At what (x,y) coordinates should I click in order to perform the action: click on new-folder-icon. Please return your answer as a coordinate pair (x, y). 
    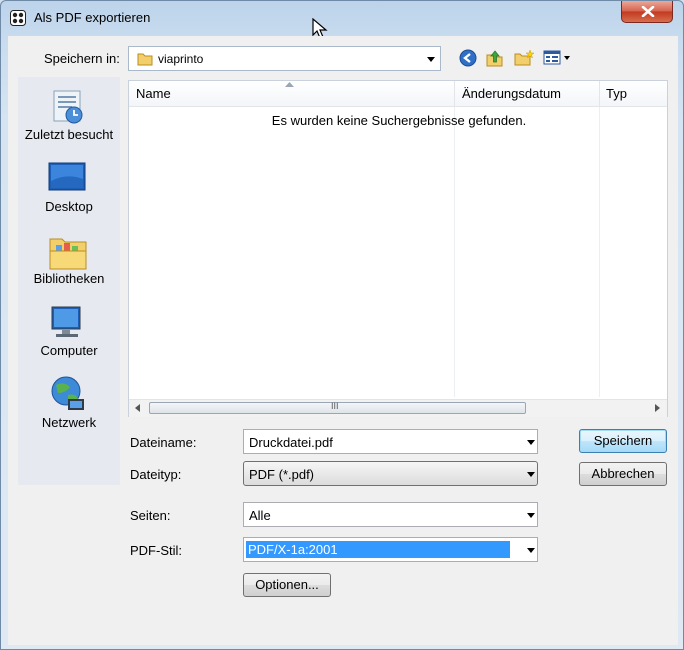
    Looking at the image, I should click on (525, 59).